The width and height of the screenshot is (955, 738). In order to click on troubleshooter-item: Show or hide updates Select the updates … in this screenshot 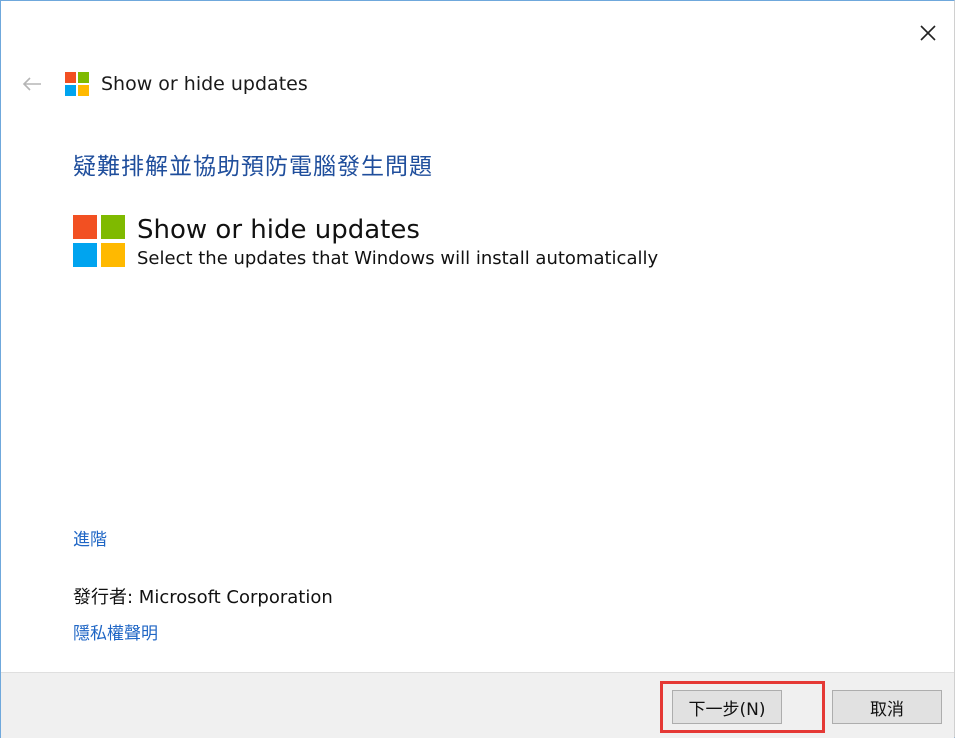, I will do `click(365, 243)`.